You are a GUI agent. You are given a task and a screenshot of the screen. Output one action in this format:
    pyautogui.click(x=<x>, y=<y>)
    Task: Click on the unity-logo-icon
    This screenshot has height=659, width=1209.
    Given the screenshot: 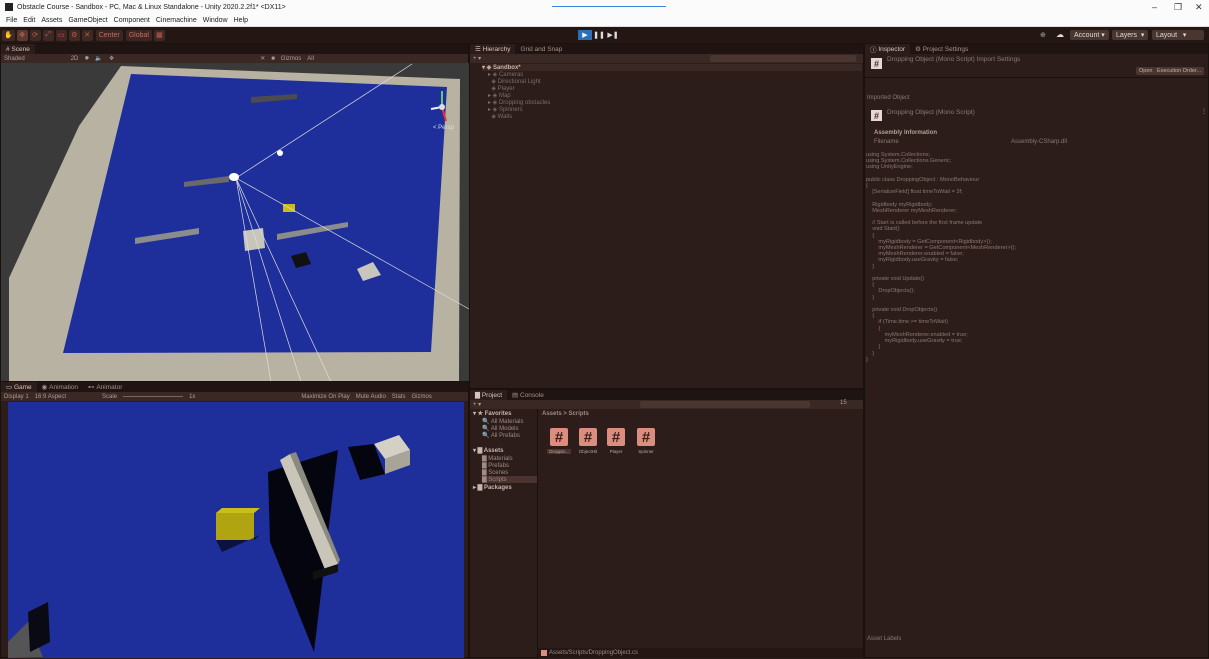 What is the action you would take?
    pyautogui.click(x=9, y=7)
    